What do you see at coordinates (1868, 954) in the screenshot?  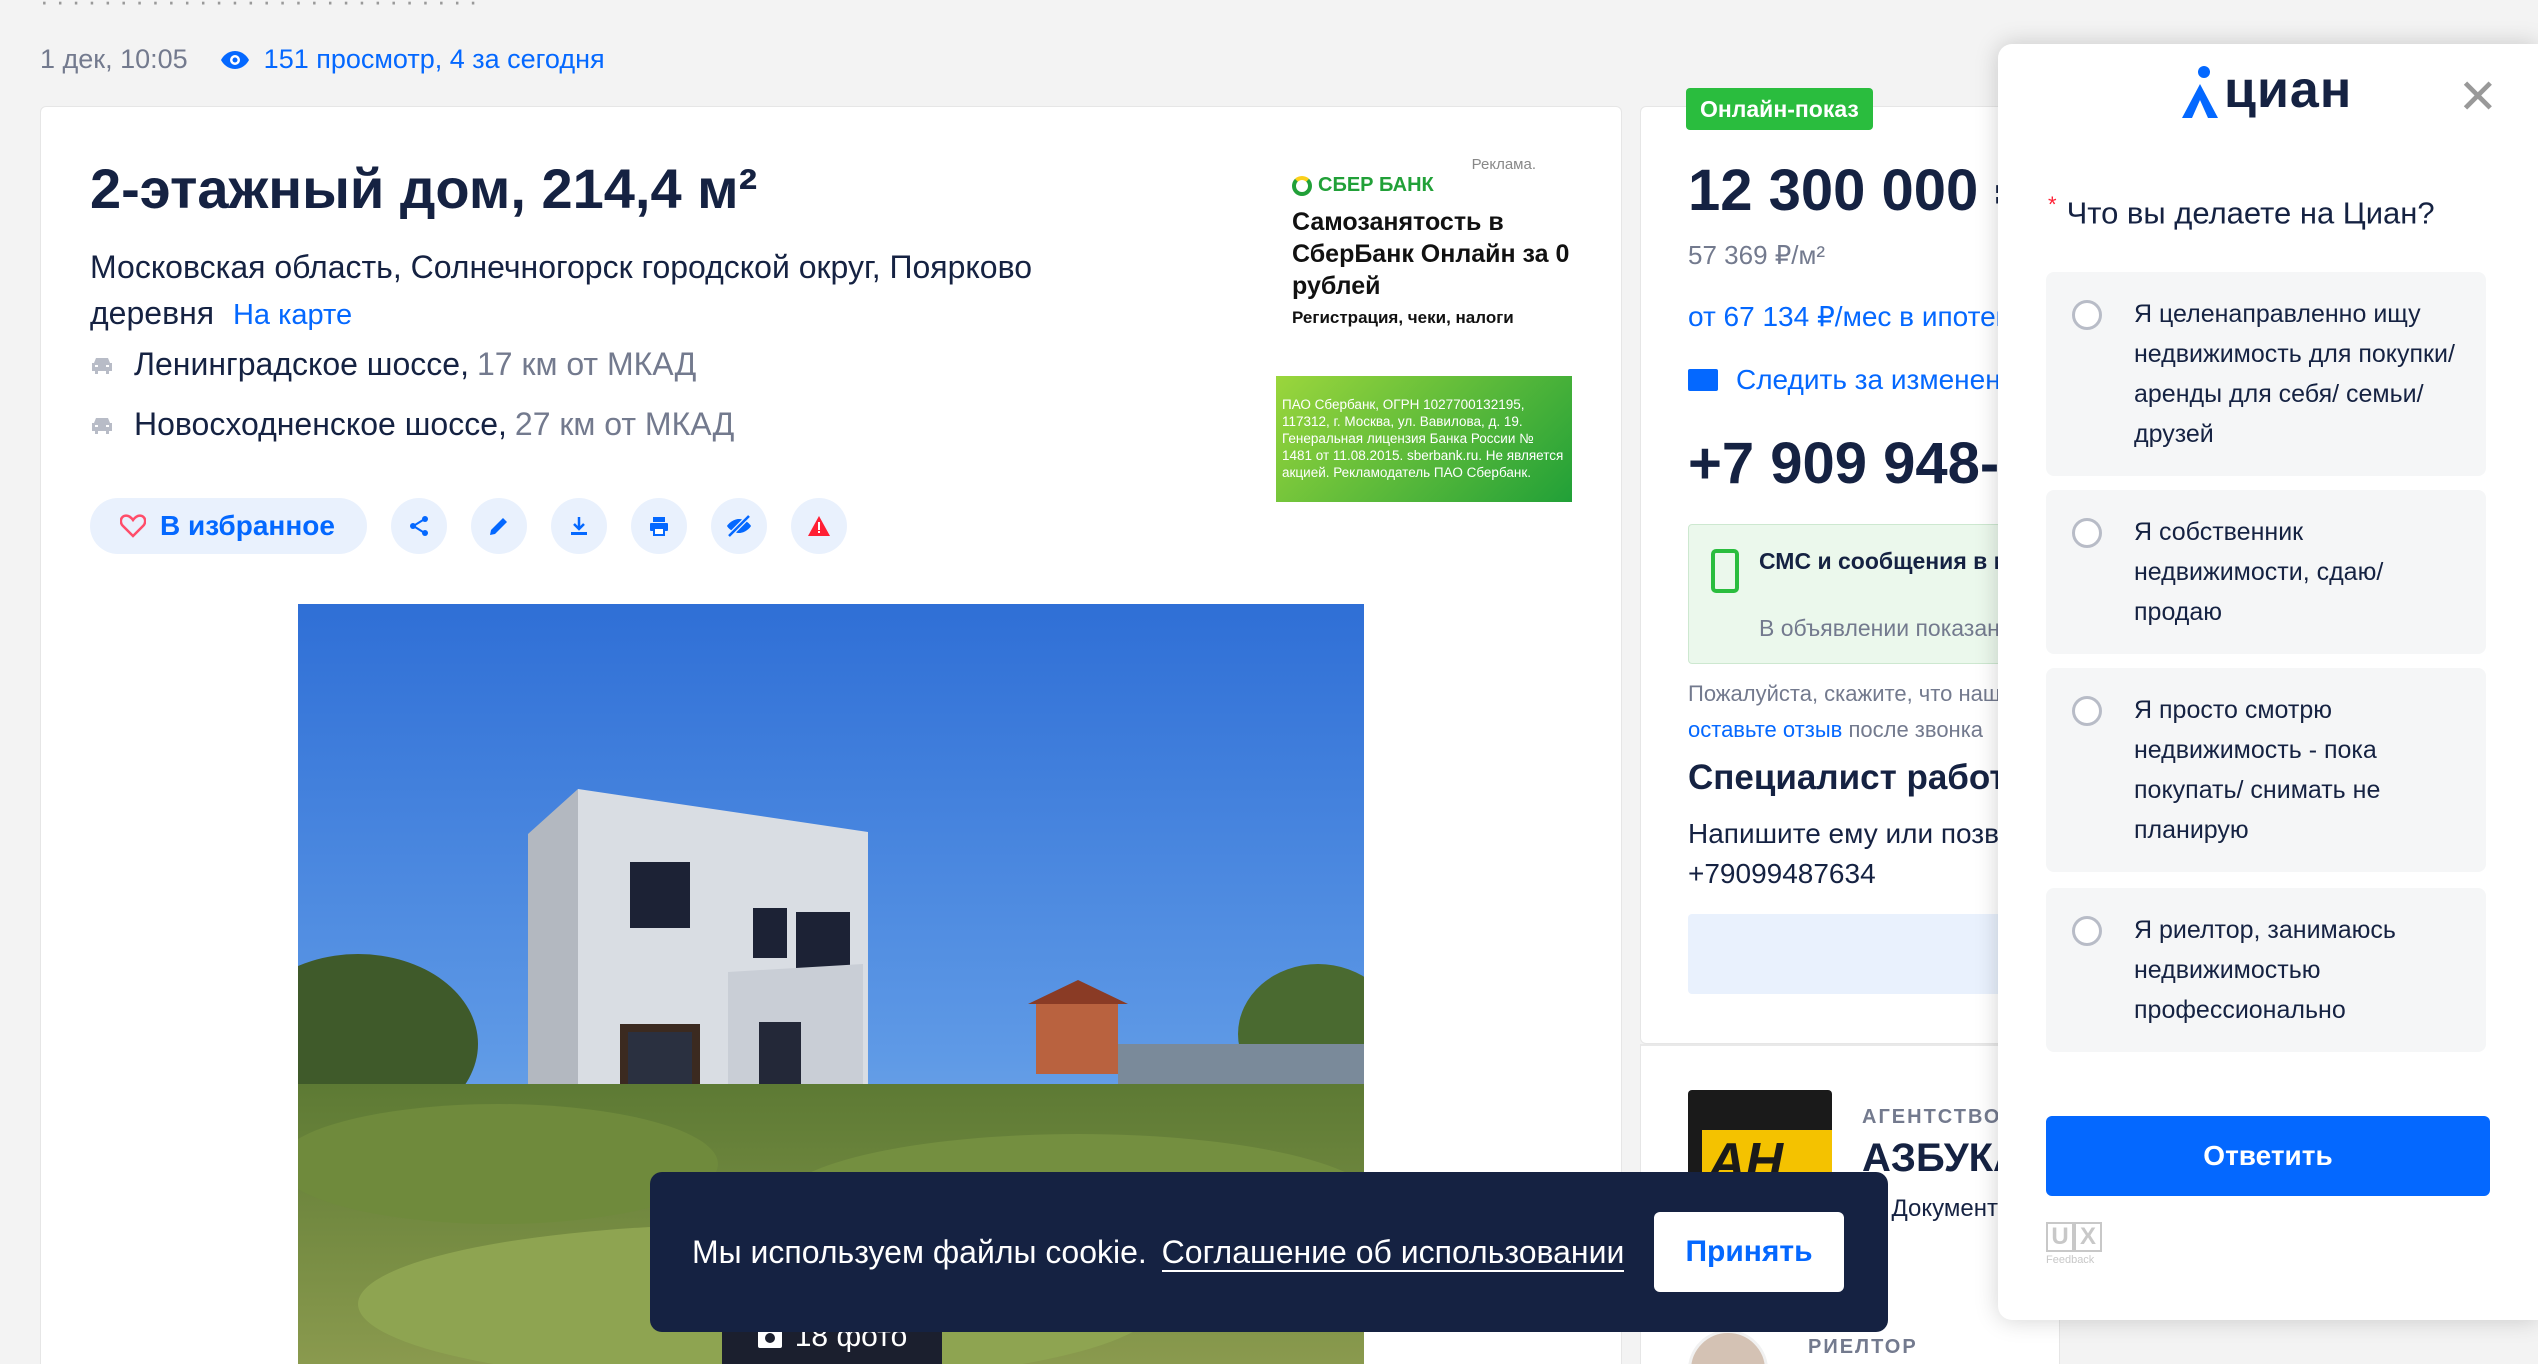 I see `write-message-button` at bounding box center [1868, 954].